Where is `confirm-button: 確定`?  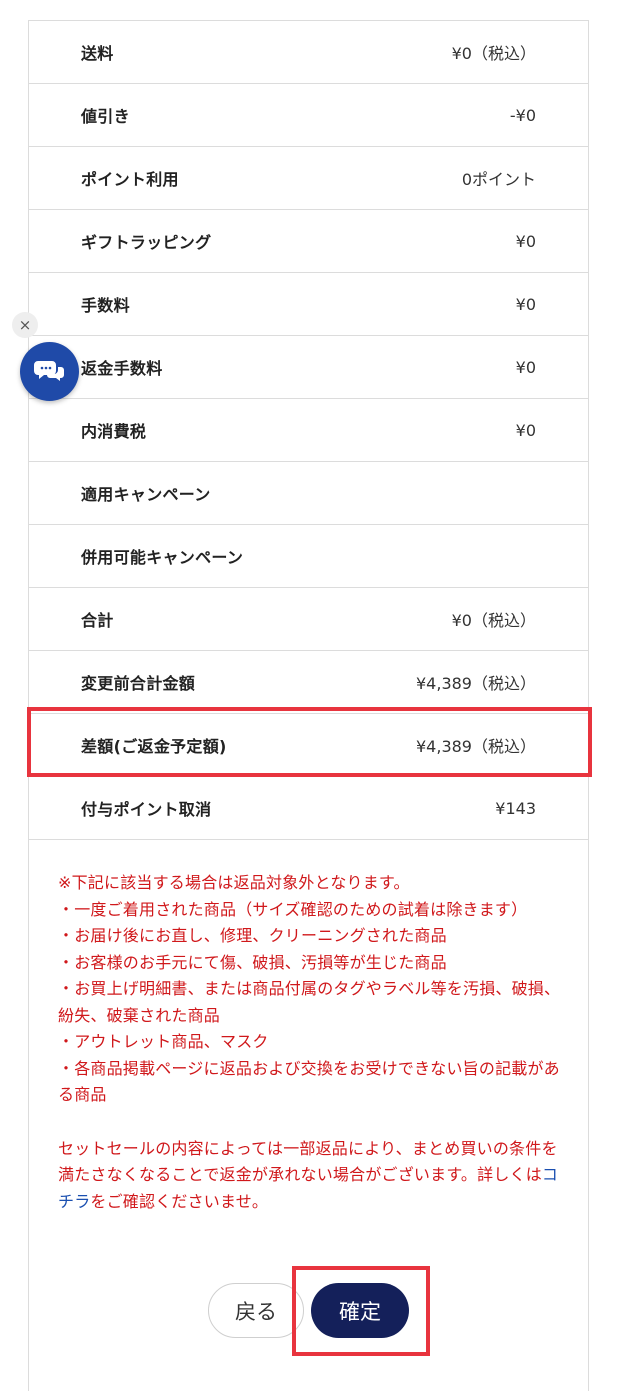
confirm-button: 確定 is located at coordinates (360, 1310).